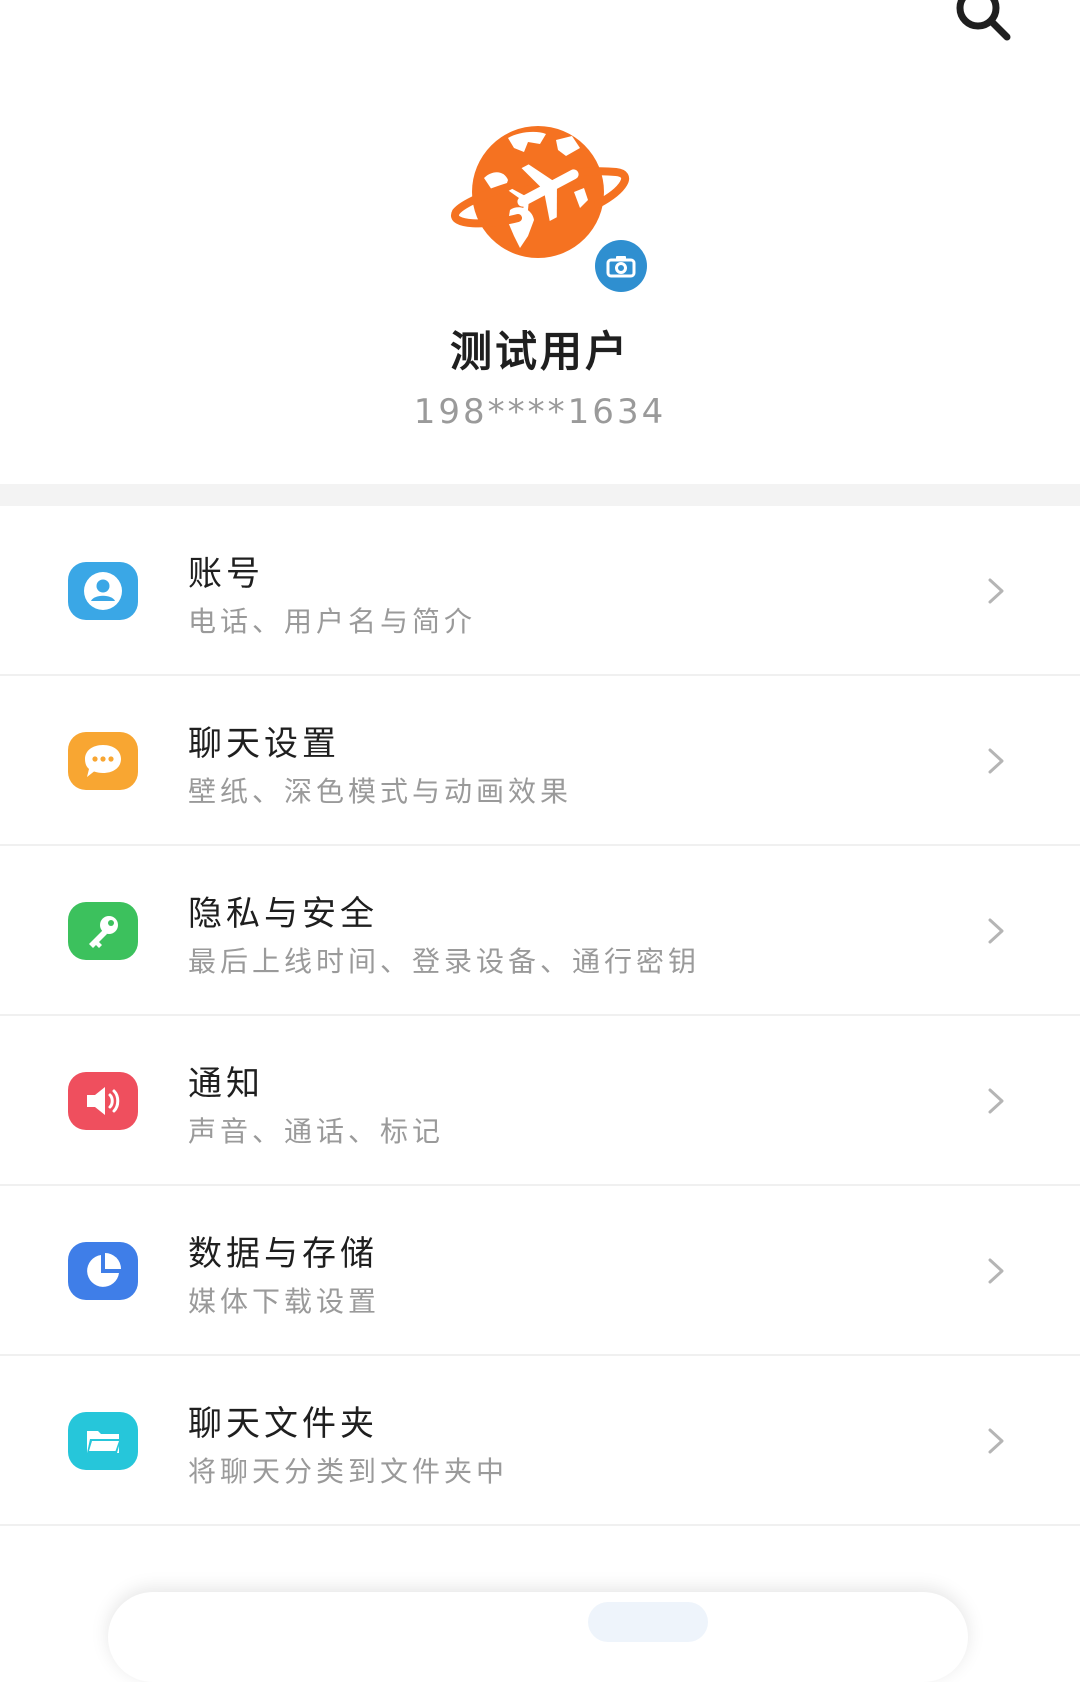  I want to click on settings-item-title: 数据与存储, so click(283, 1254).